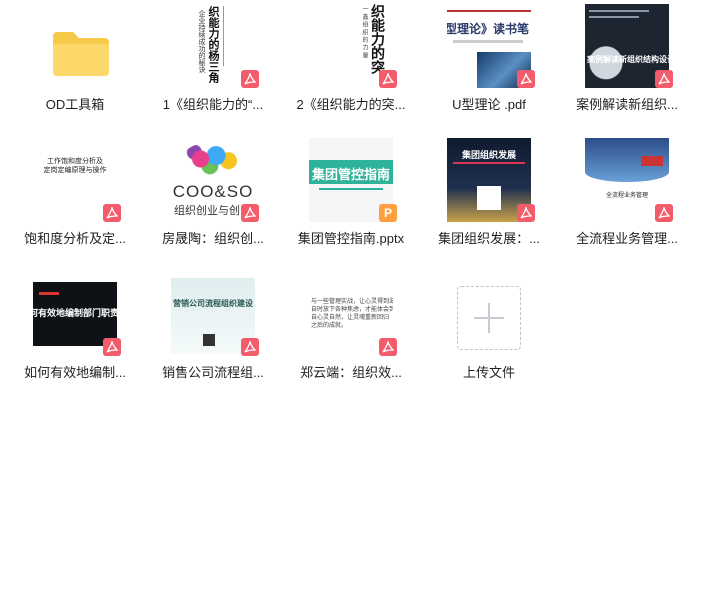 Image resolution: width=721 pixels, height=602 pixels. What do you see at coordinates (378, 39) in the screenshot?
I see `cover-title: 织能力的突` at bounding box center [378, 39].